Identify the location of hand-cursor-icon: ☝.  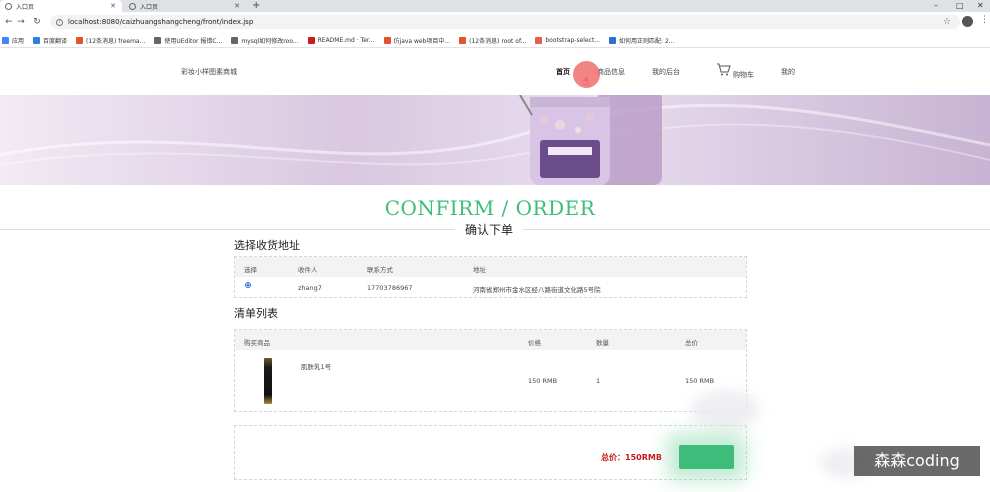
(586, 81).